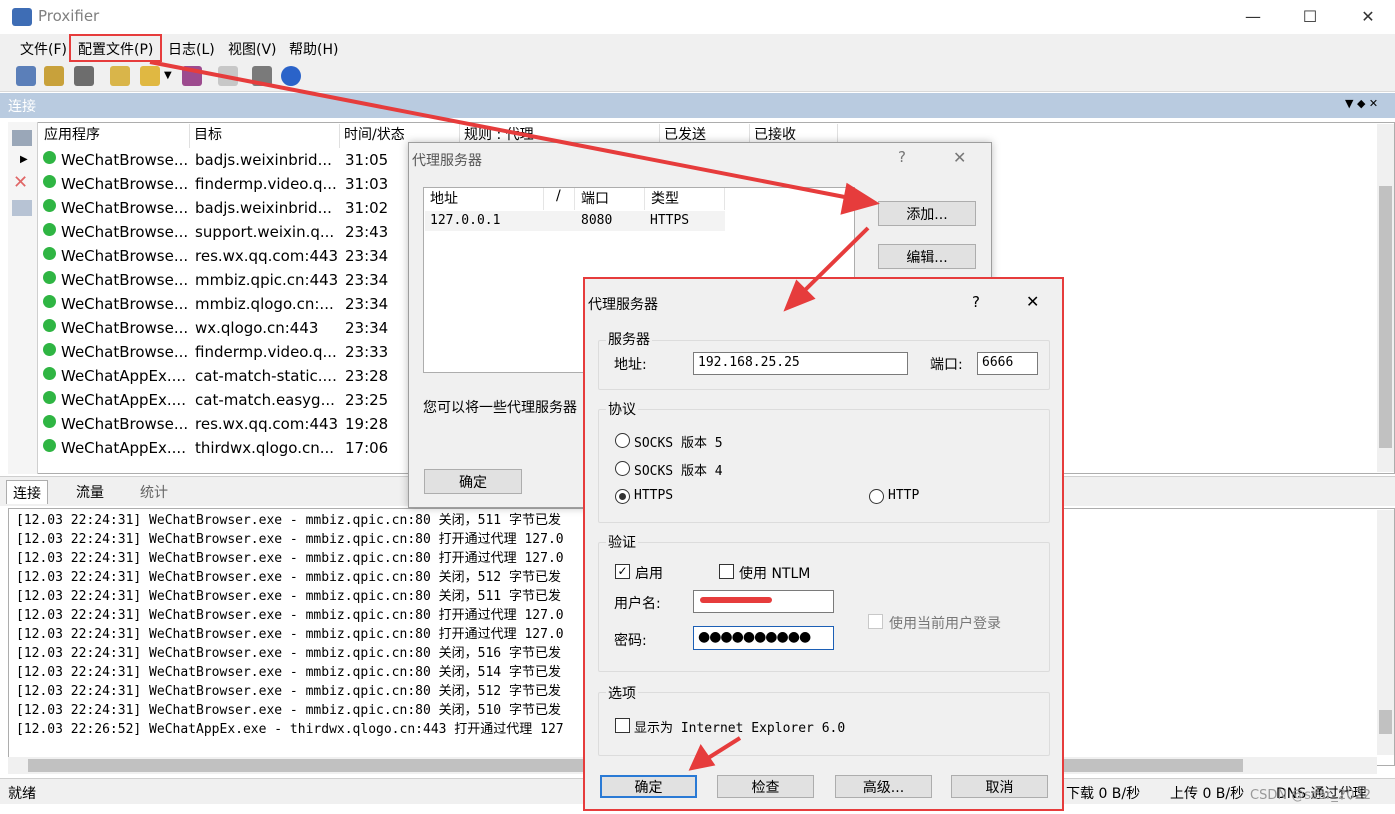 Image resolution: width=1395 pixels, height=814 pixels. I want to click on window-title: Proxifier, so click(69, 16).